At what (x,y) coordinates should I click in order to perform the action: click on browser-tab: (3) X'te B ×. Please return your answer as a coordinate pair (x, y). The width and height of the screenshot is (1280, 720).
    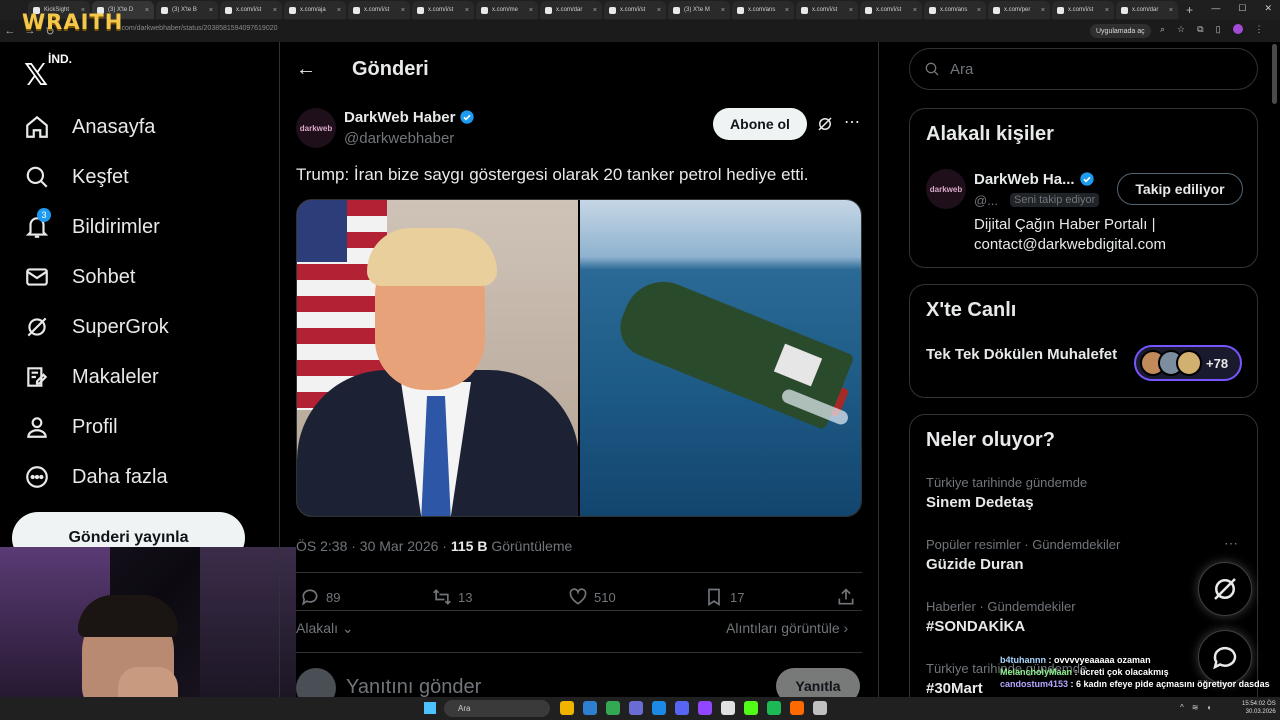
    Looking at the image, I should click on (187, 10).